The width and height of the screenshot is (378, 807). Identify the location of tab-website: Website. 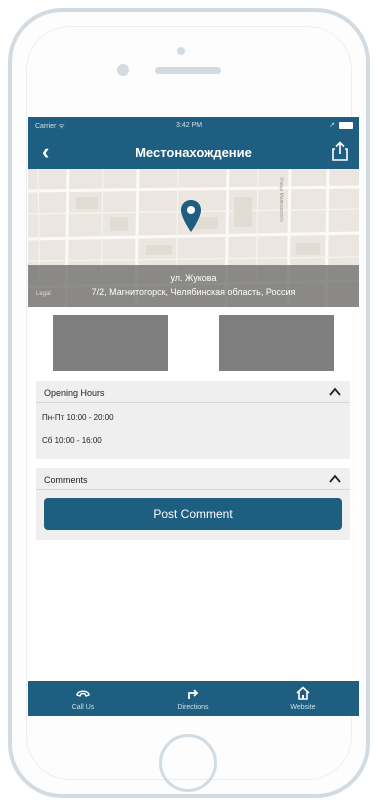
(303, 698).